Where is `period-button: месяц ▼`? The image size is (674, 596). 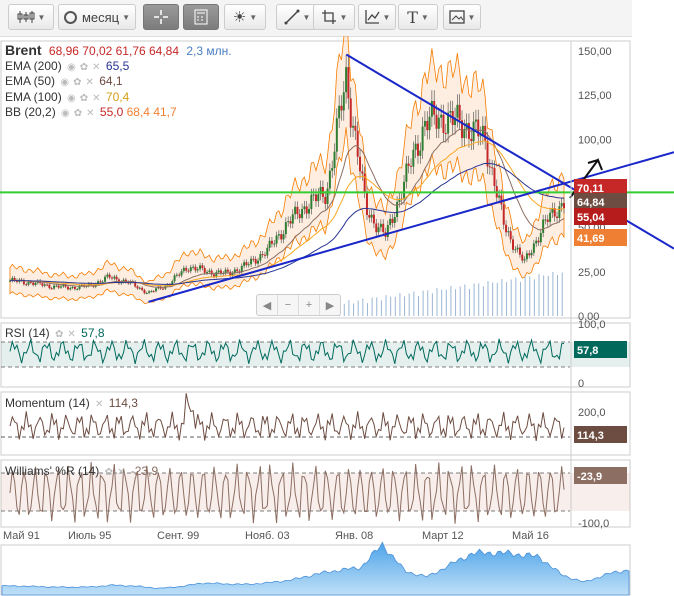
period-button: месяц ▼ is located at coordinates (97, 17).